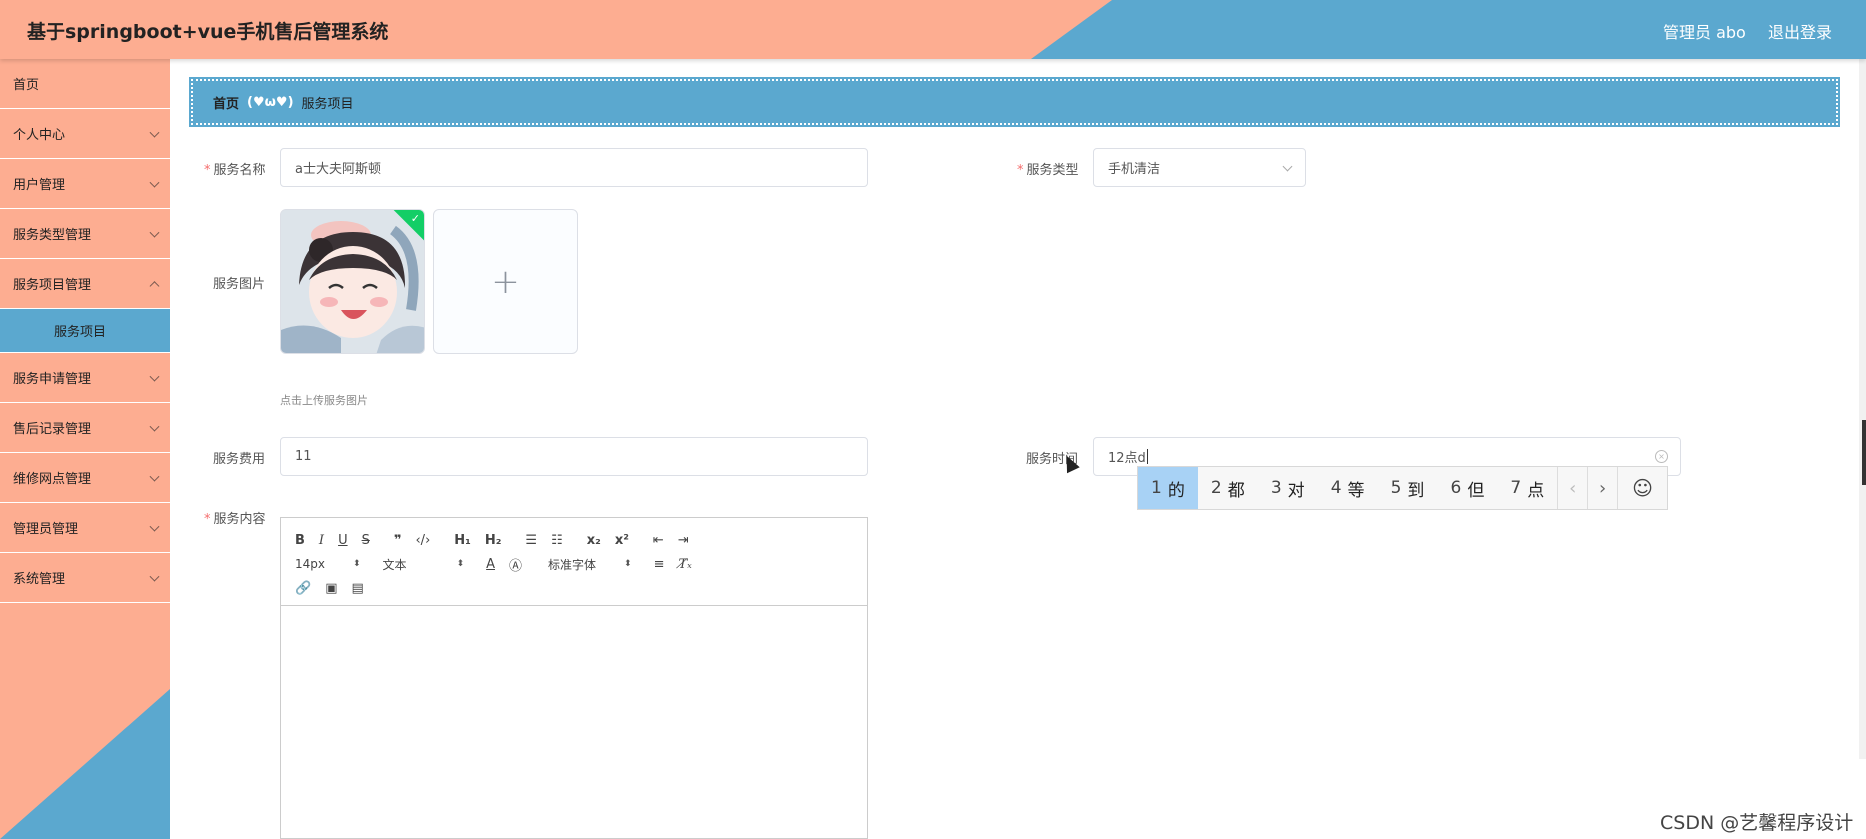  I want to click on app-title: 基于springboot+vue手机售后管理系统, so click(208, 32).